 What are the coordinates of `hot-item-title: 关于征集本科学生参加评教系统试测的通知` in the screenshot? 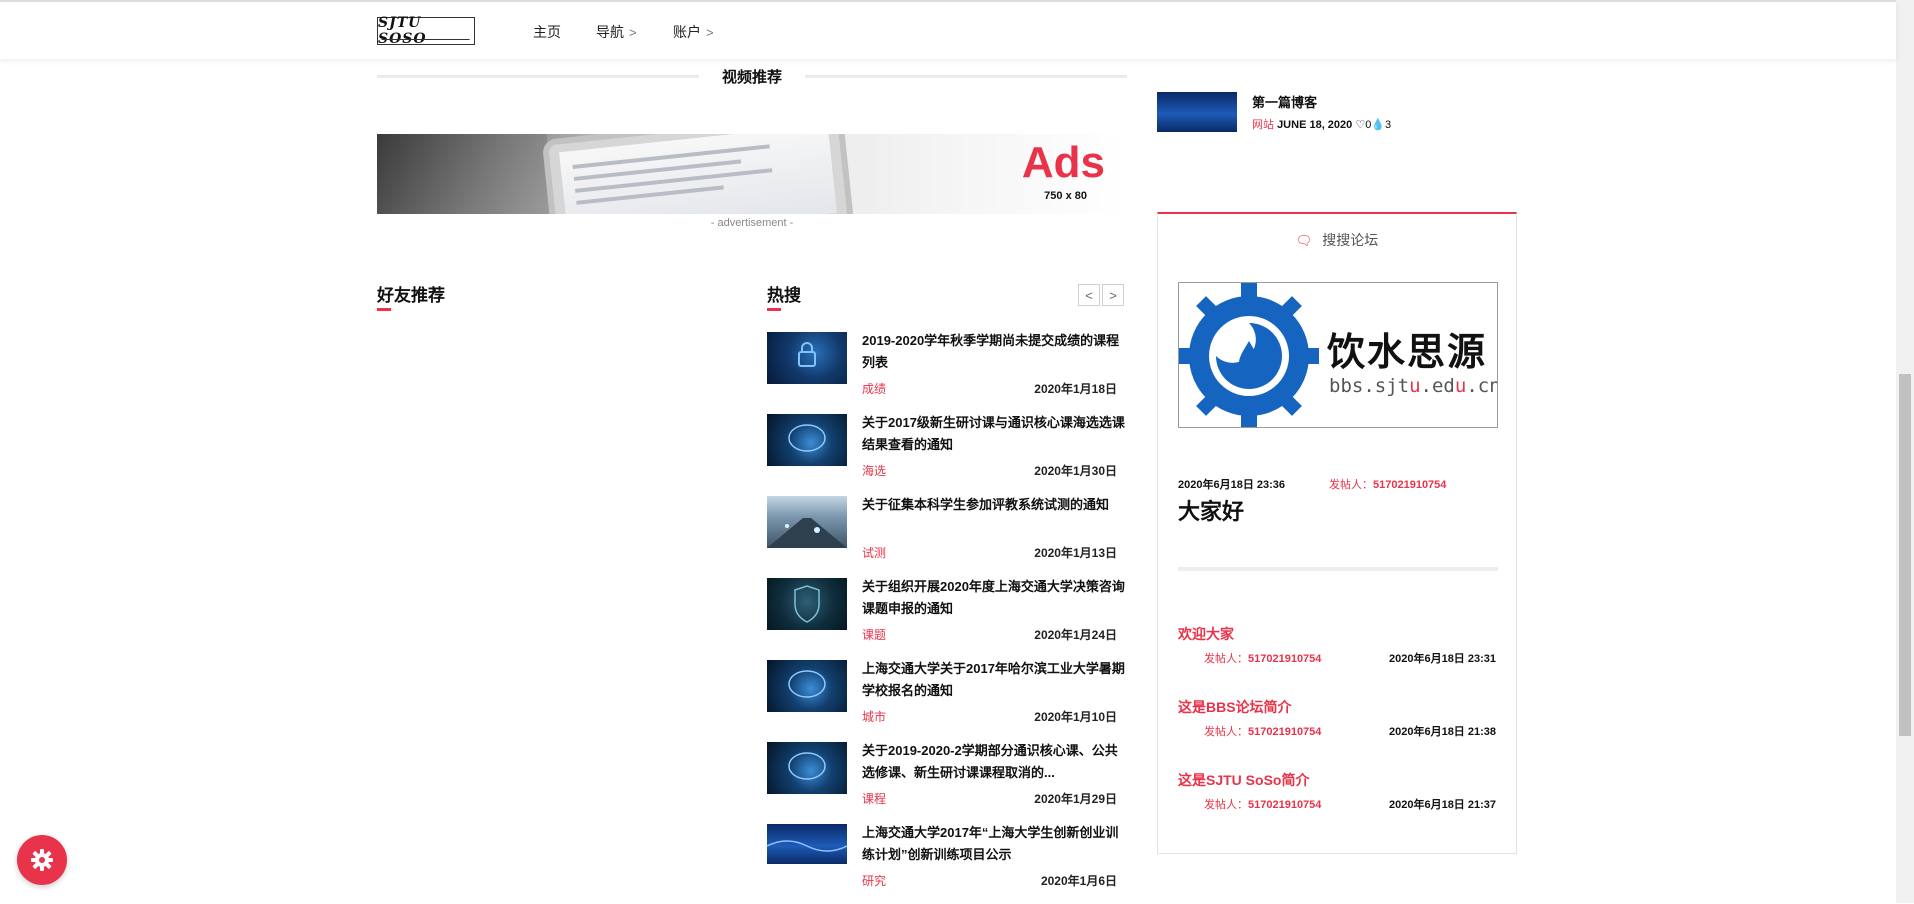 It's located at (994, 505).